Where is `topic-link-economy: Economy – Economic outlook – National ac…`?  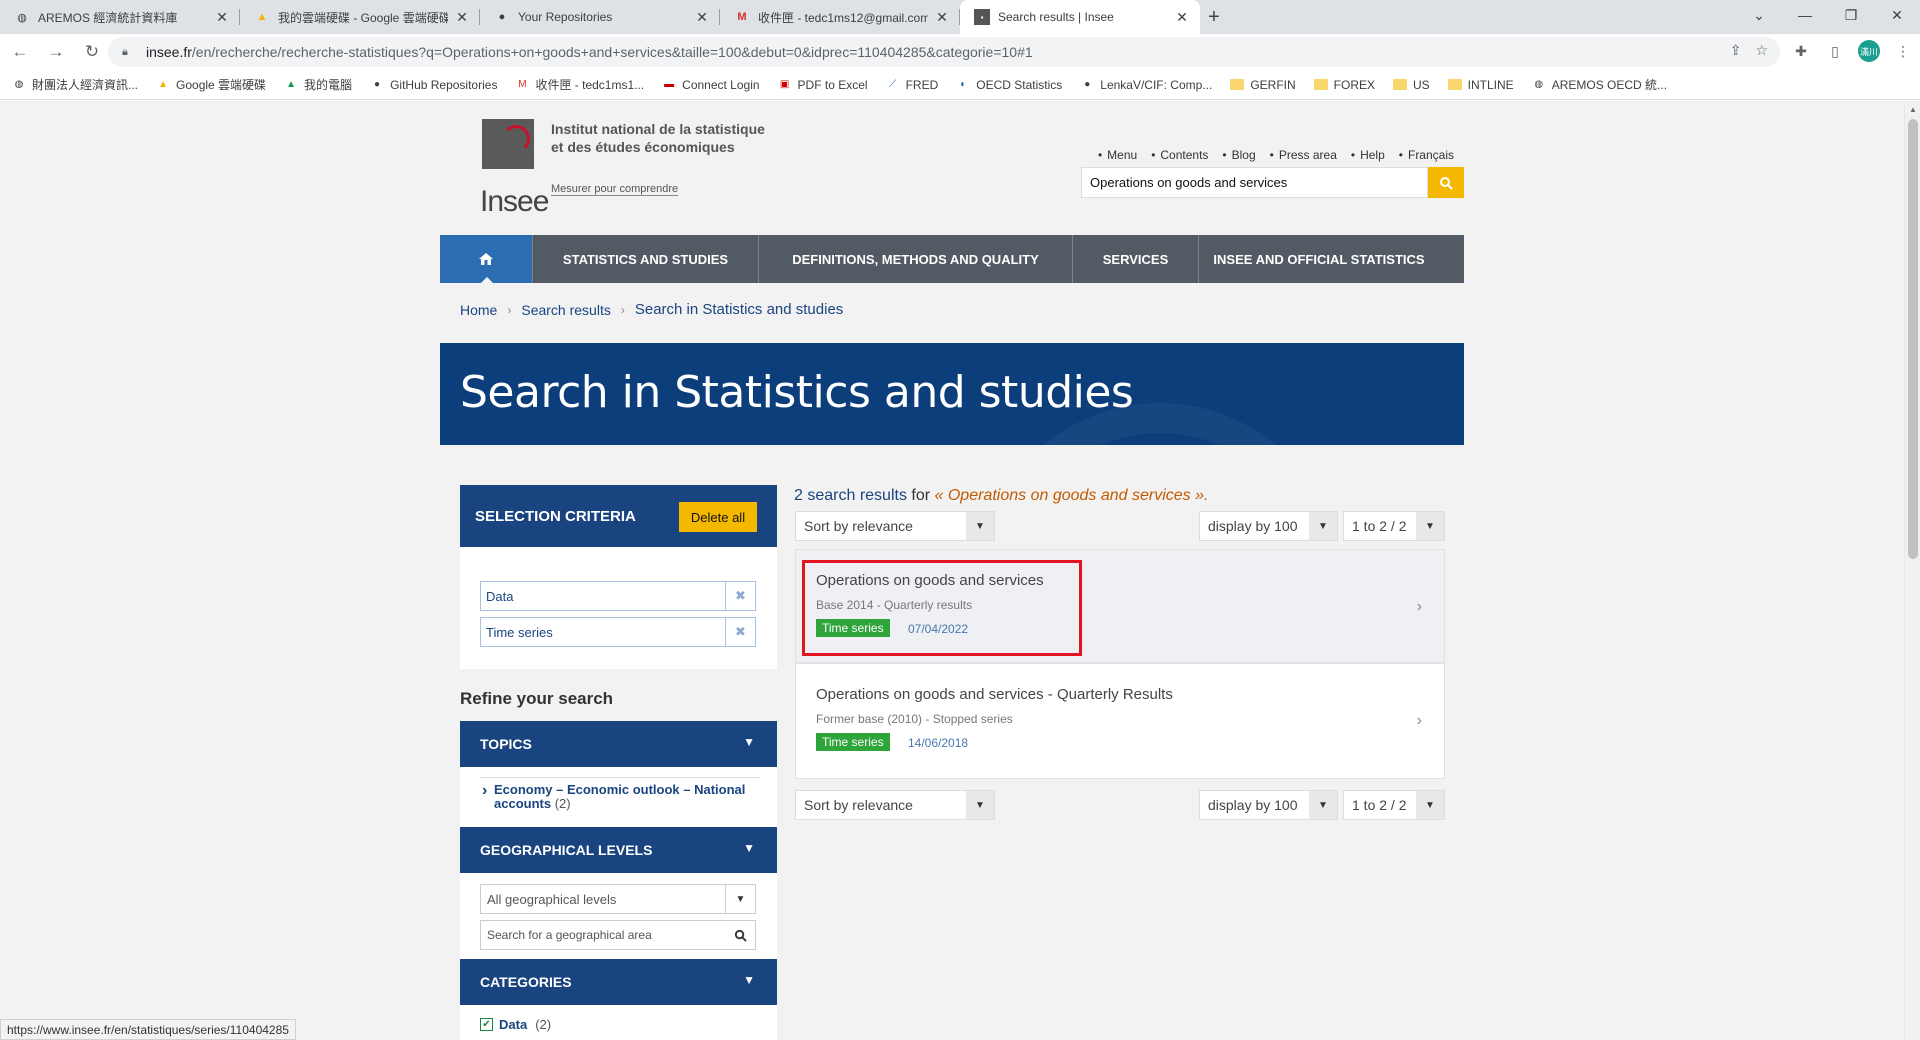 topic-link-economy: Economy – Economic outlook – National ac… is located at coordinates (620, 794).